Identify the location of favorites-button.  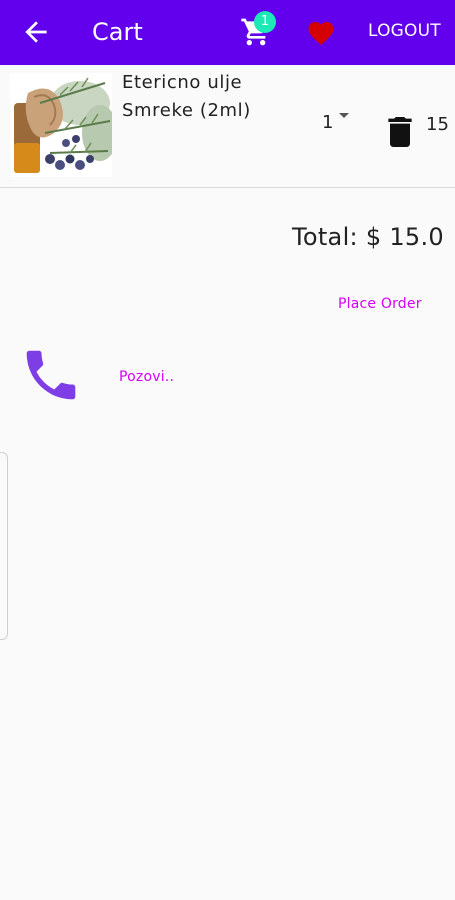
(321, 32).